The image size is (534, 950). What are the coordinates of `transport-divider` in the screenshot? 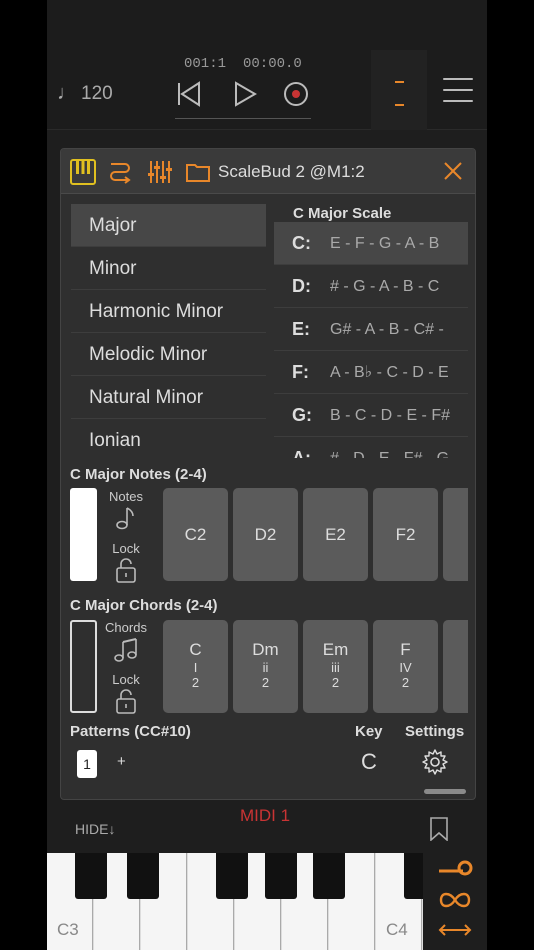 It's located at (243, 118).